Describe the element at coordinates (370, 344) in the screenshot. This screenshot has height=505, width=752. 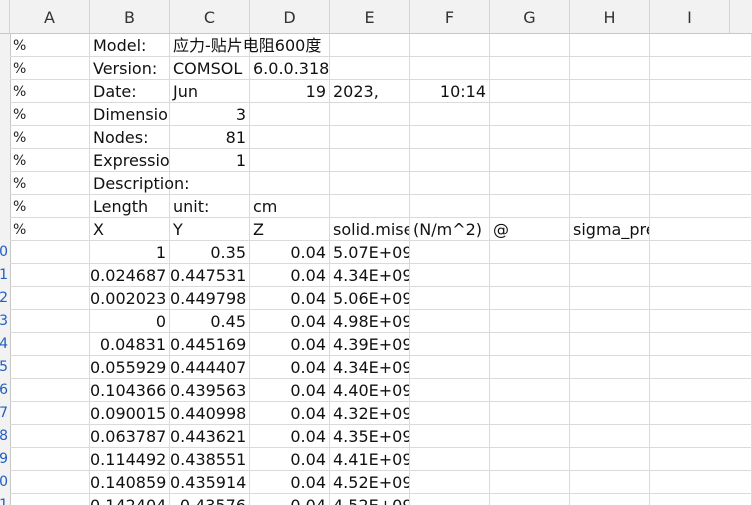
I see `cell-e: 4.39E+09` at that location.